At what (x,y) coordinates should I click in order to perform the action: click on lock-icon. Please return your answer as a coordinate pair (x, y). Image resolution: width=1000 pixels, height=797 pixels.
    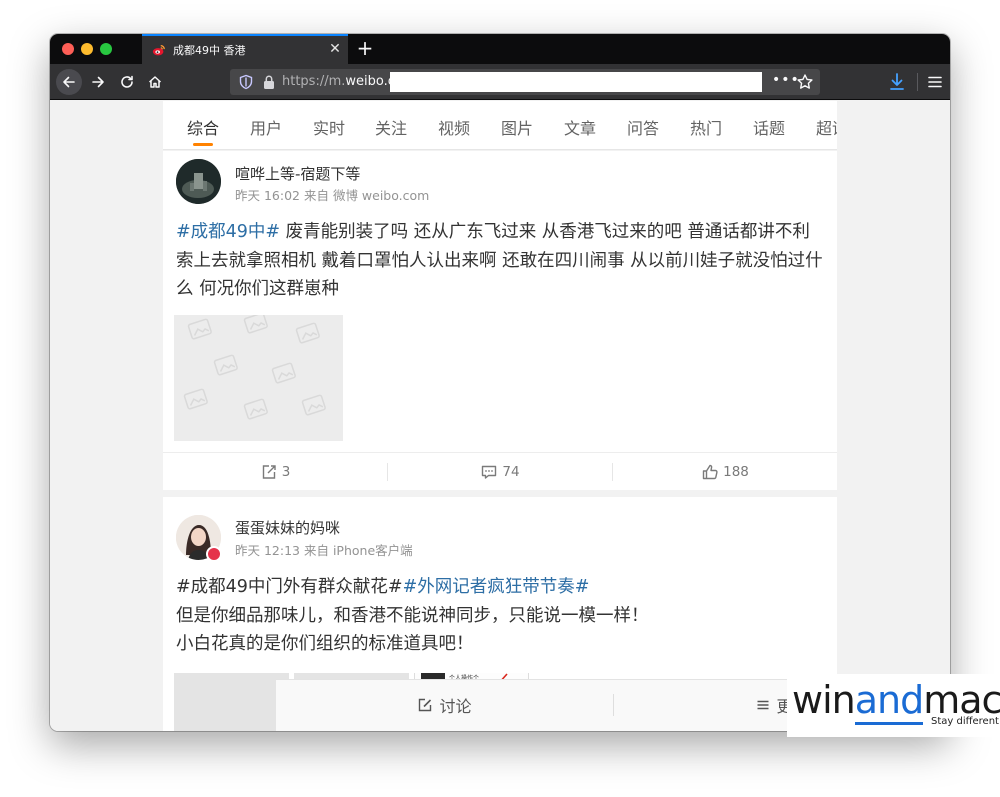
    Looking at the image, I should click on (269, 82).